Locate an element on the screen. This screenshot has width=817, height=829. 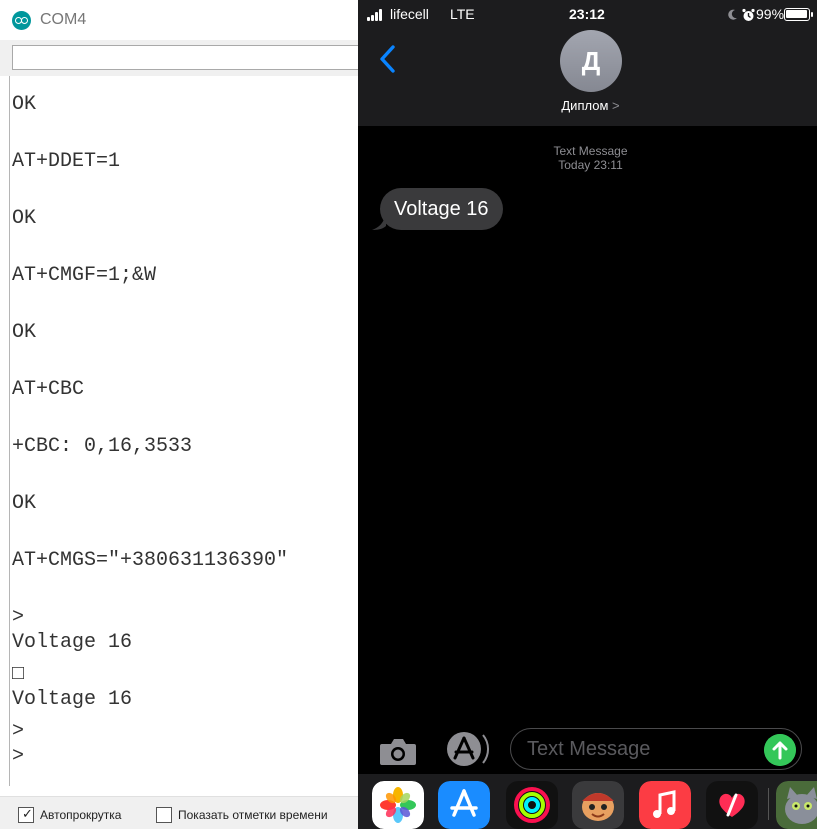
autoscroll-checkbox: ✓ is located at coordinates (26, 814).